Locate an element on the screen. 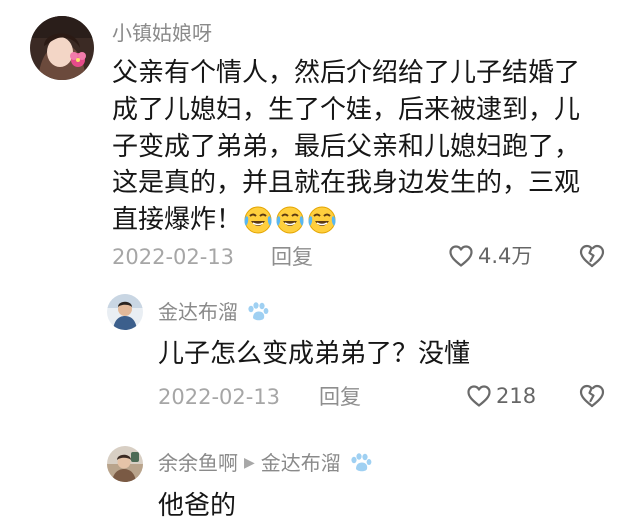 The height and width of the screenshot is (524, 640). comment-username: 小镇姑娘呀 is located at coordinates (162, 33).